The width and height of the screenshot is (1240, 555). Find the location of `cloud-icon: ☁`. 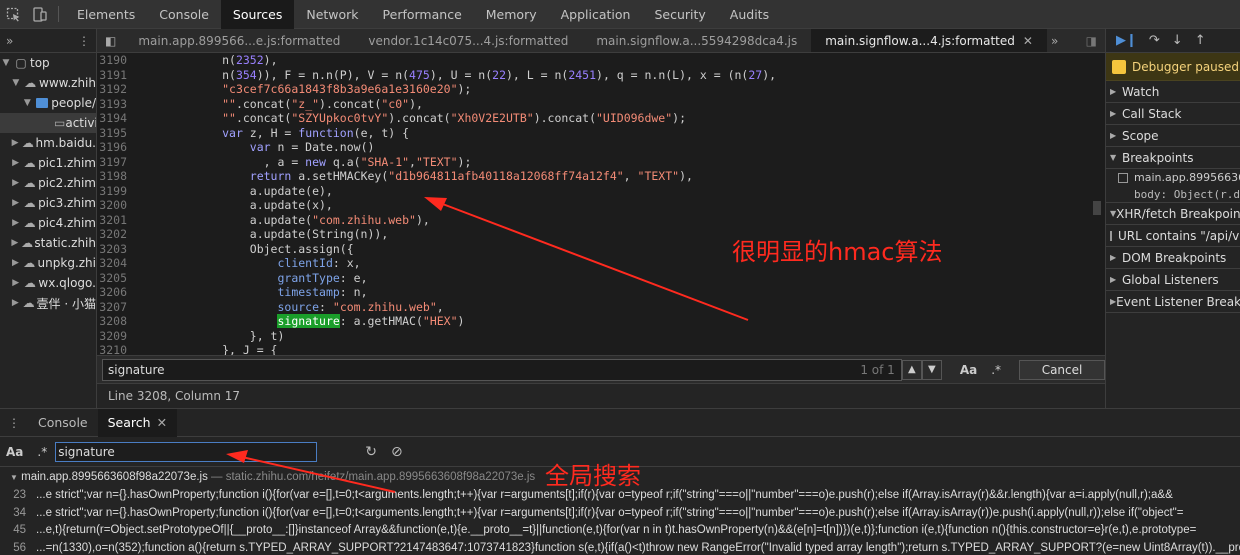

cloud-icon: ☁ is located at coordinates (29, 203).